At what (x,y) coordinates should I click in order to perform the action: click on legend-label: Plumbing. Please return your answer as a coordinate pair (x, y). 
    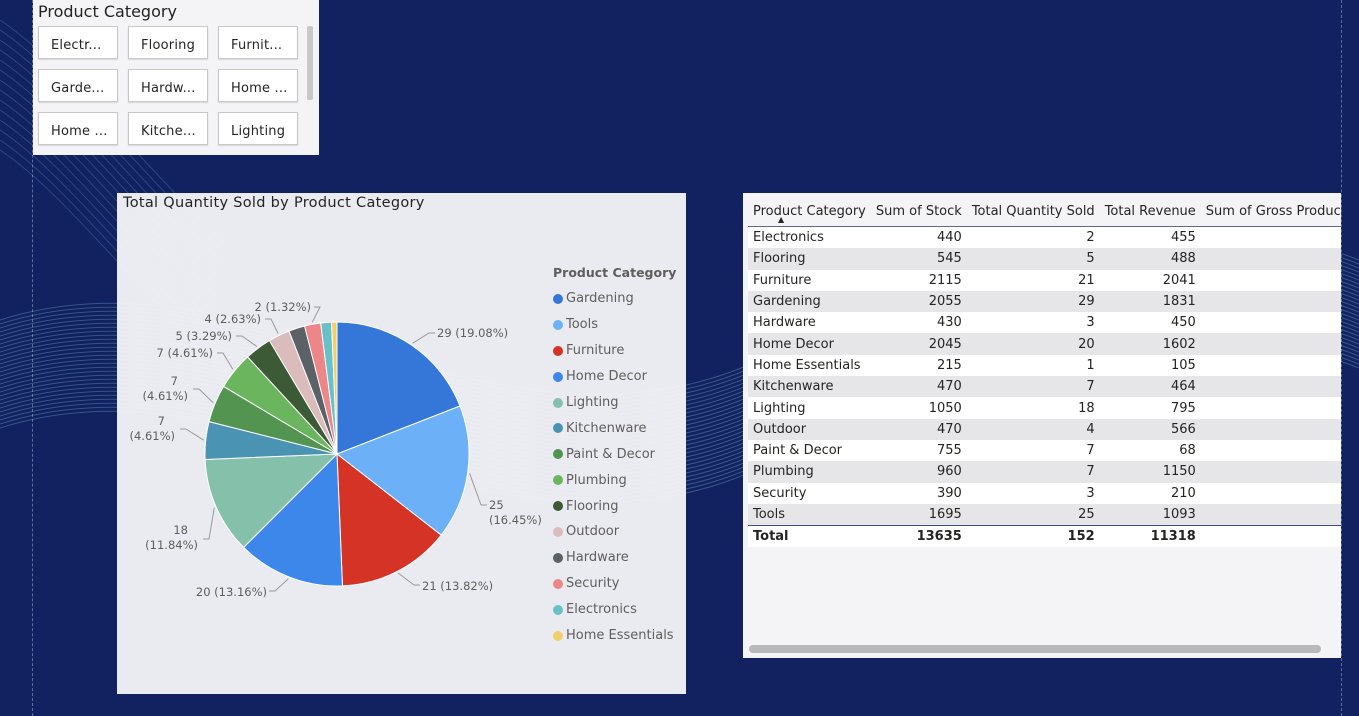
    Looking at the image, I should click on (596, 480).